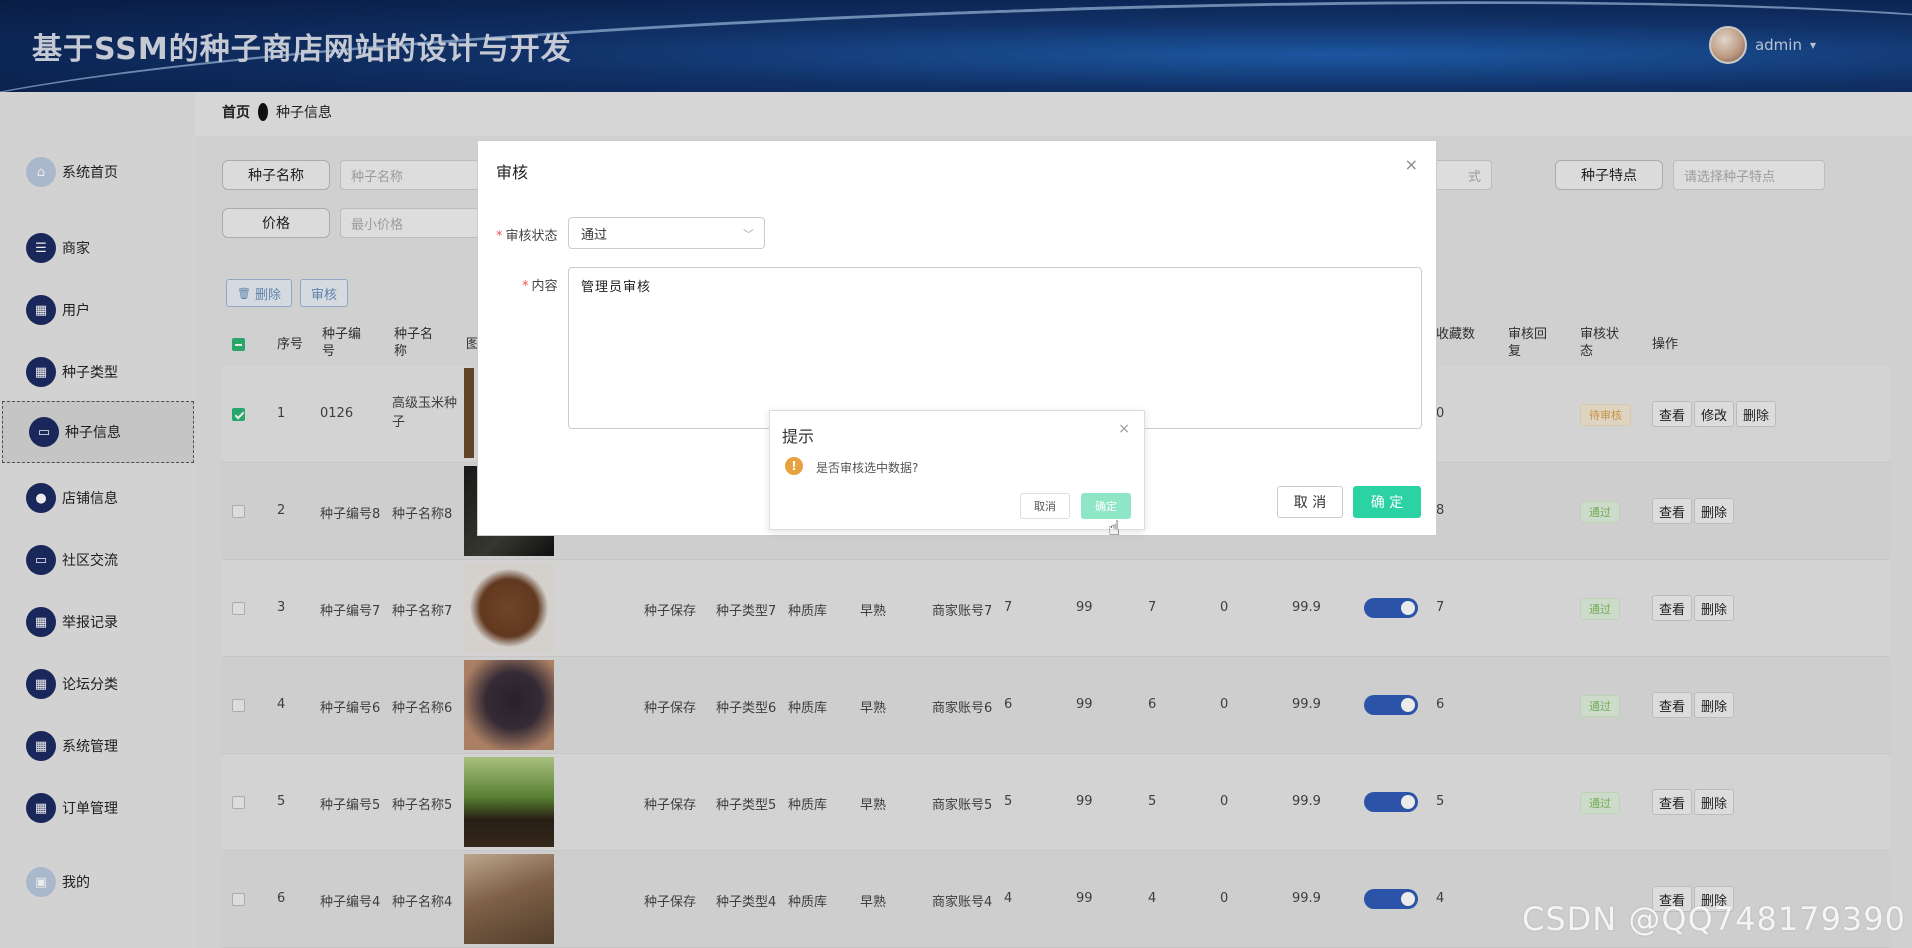 The height and width of the screenshot is (948, 1912). I want to click on content-label-text: 内容, so click(544, 286).